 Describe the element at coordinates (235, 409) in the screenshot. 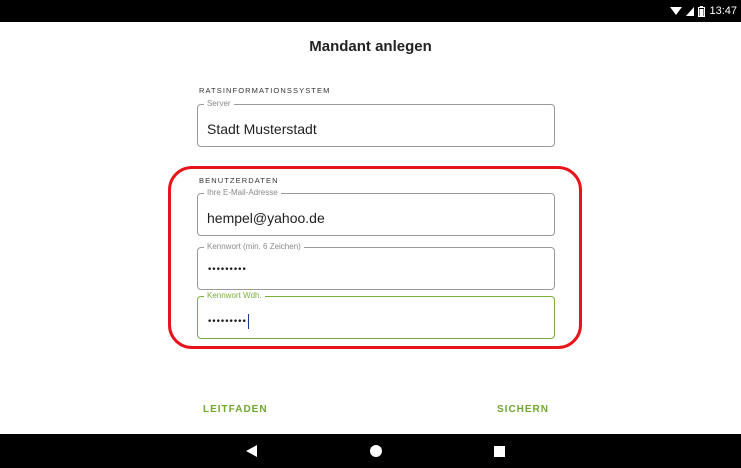

I see `guide-button: LEITFADEN` at that location.